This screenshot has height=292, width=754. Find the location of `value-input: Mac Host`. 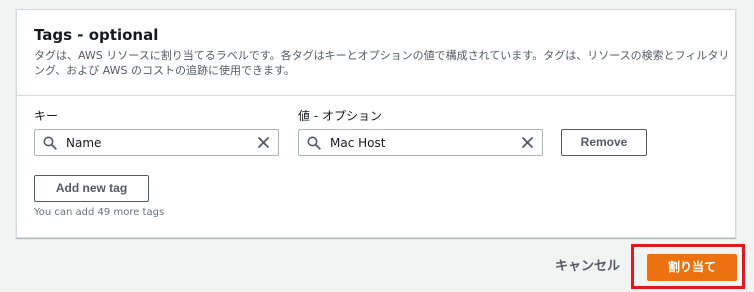

value-input: Mac Host is located at coordinates (420, 142).